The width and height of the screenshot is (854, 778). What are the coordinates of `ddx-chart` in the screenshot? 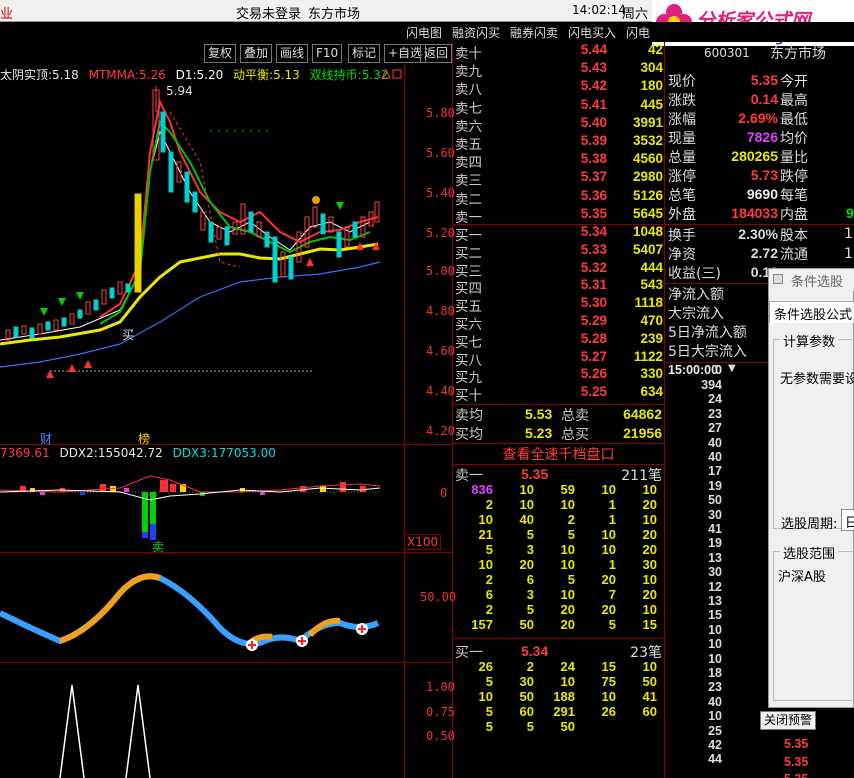 It's located at (202, 507).